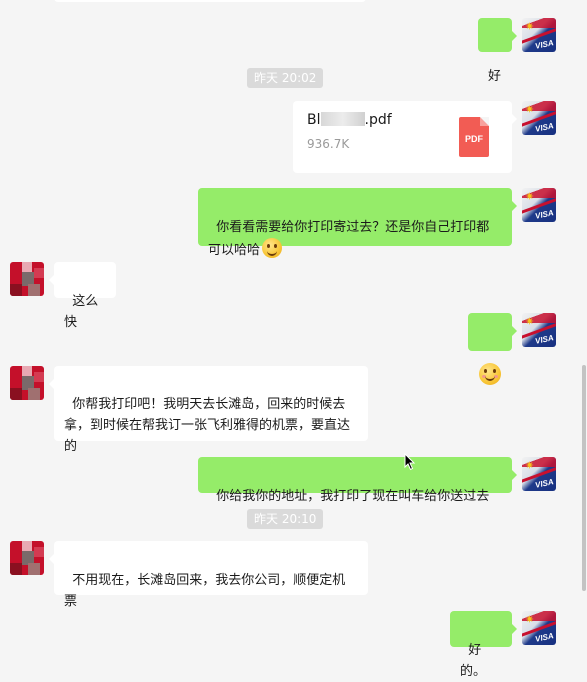  What do you see at coordinates (584, 478) in the screenshot?
I see `scrollbar-thumb` at bounding box center [584, 478].